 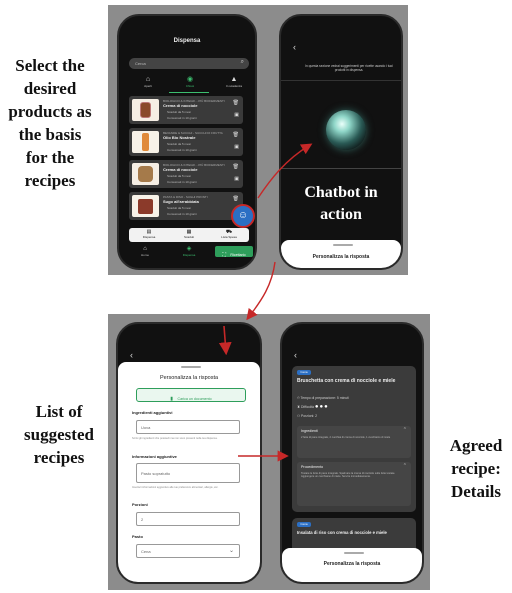 I want to click on upload-document-button: ▮ Carica un documento, so click(x=191, y=395).